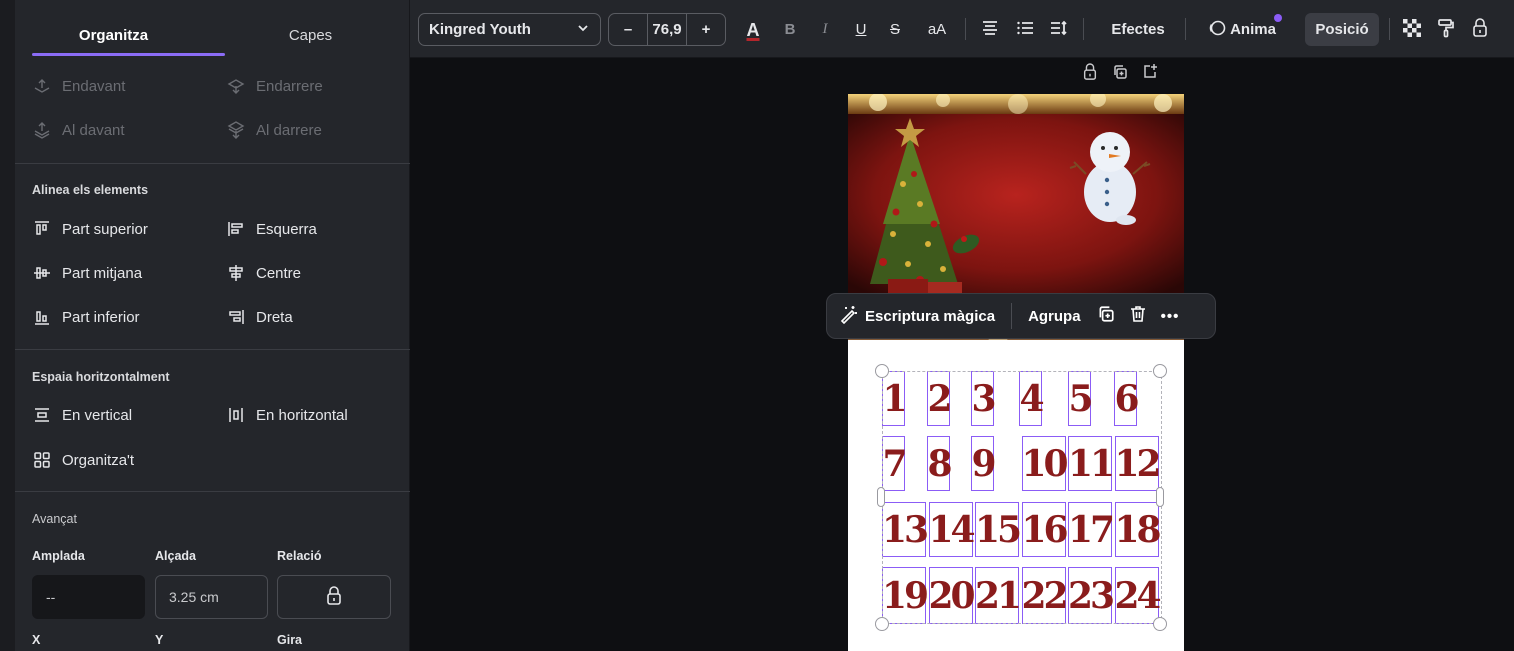  Describe the element at coordinates (628, 29) in the screenshot. I see `decrease-size-button: –` at that location.